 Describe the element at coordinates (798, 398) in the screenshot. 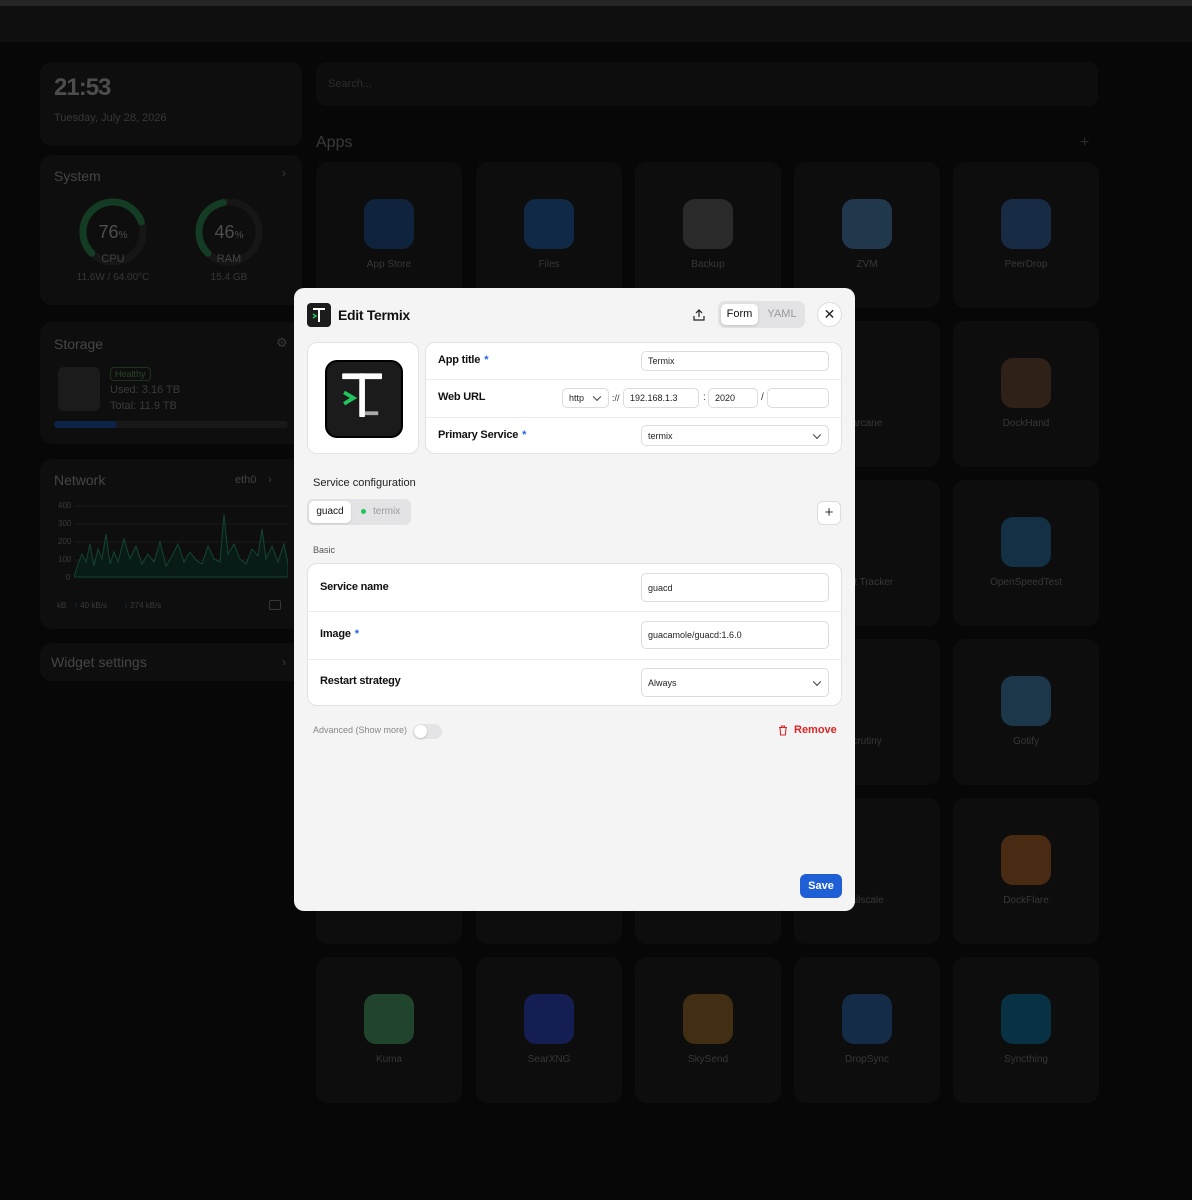

I see `url-path-input` at that location.